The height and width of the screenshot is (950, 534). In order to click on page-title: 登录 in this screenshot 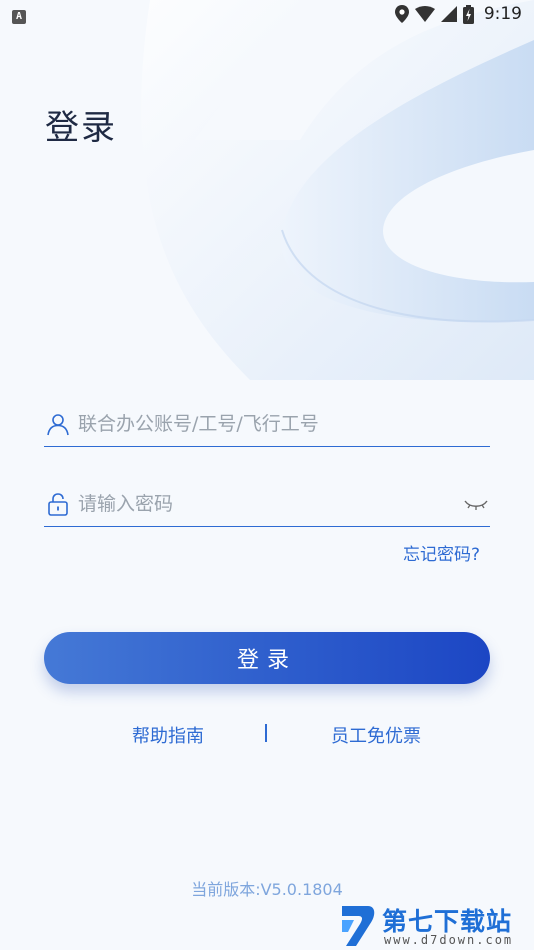, I will do `click(81, 128)`.